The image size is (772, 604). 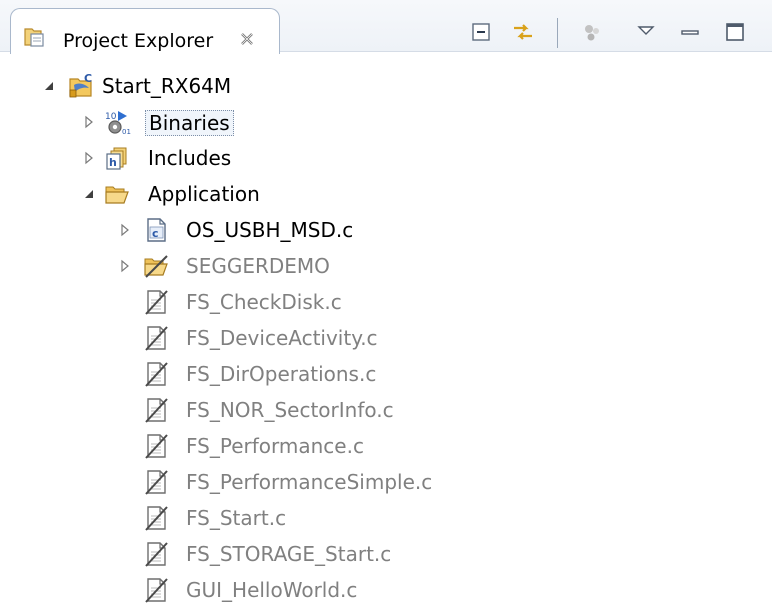 What do you see at coordinates (481, 32) in the screenshot?
I see `collapse-all-icon` at bounding box center [481, 32].